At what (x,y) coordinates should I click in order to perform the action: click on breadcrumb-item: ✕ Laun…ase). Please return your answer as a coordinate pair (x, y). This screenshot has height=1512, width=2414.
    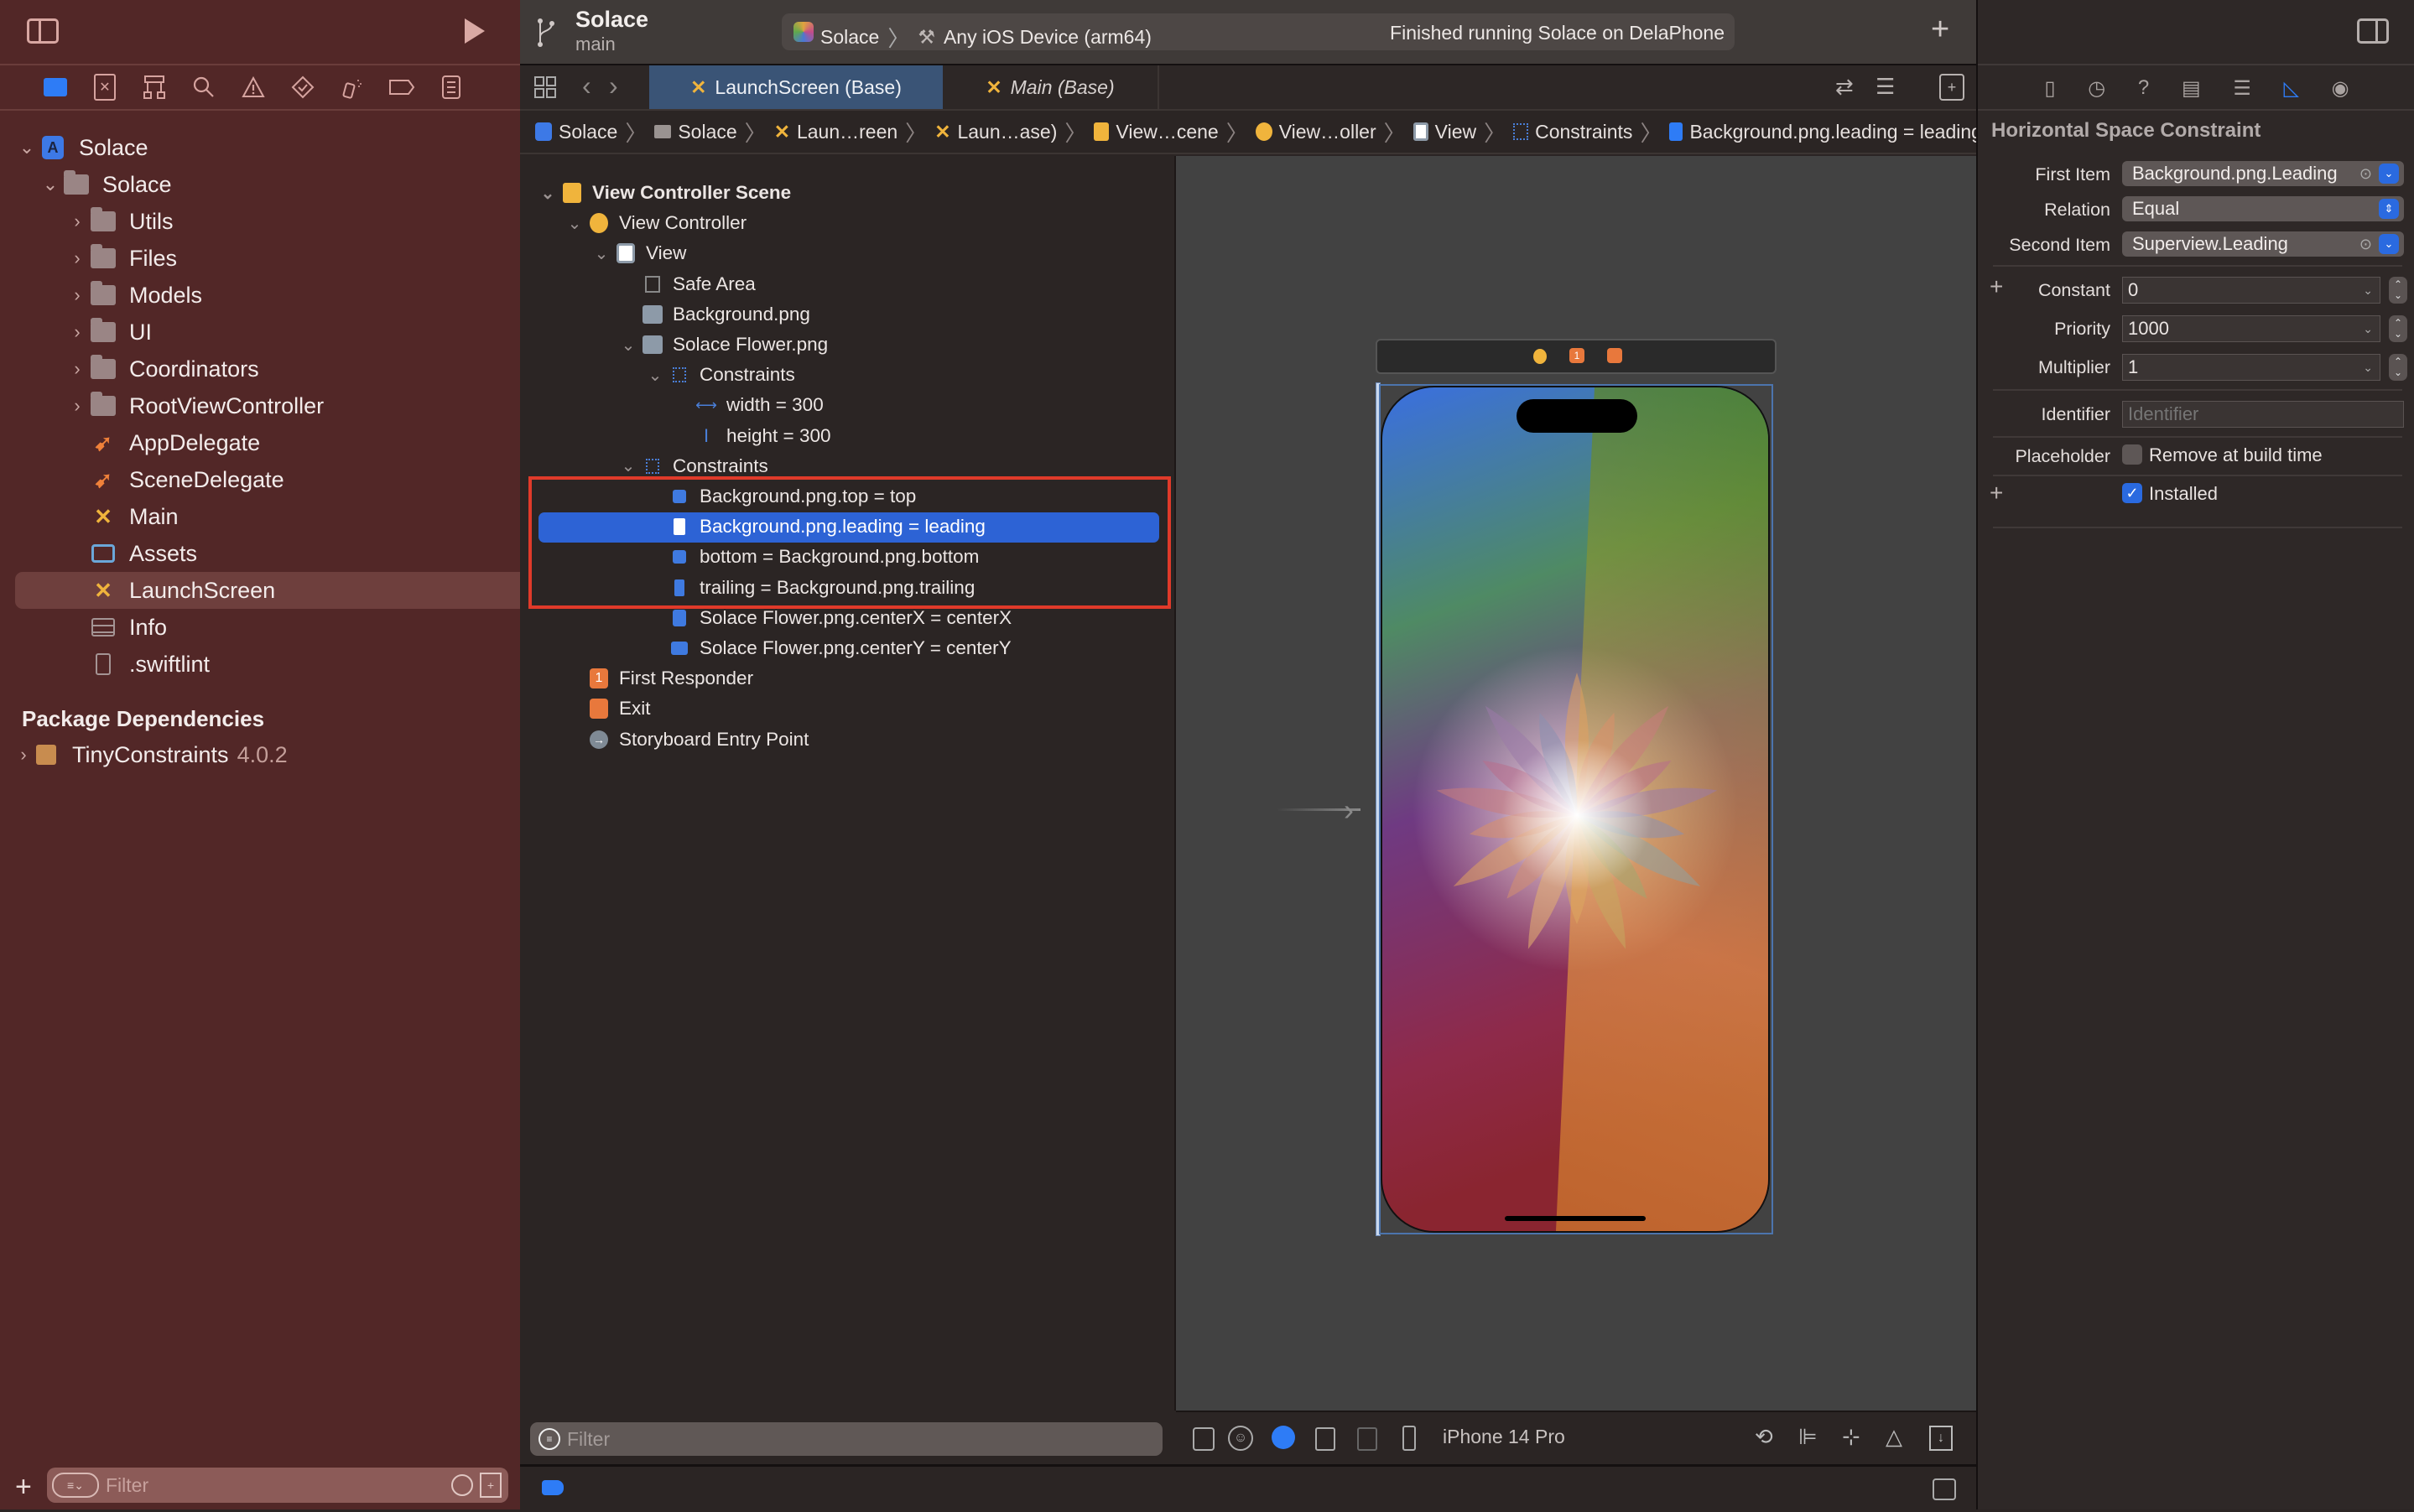
    Looking at the image, I should click on (995, 132).